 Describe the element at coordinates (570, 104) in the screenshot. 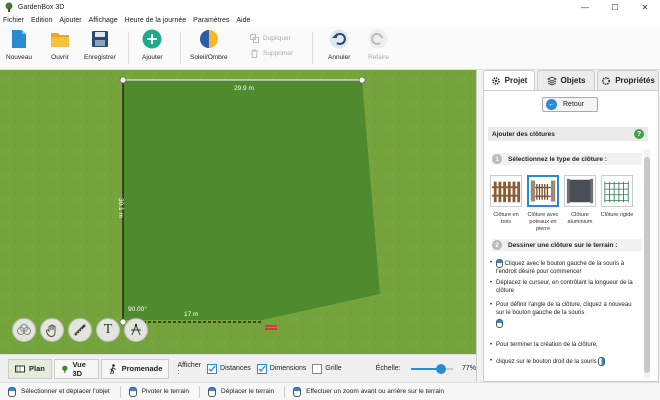

I see `back-button: ← Retour` at that location.